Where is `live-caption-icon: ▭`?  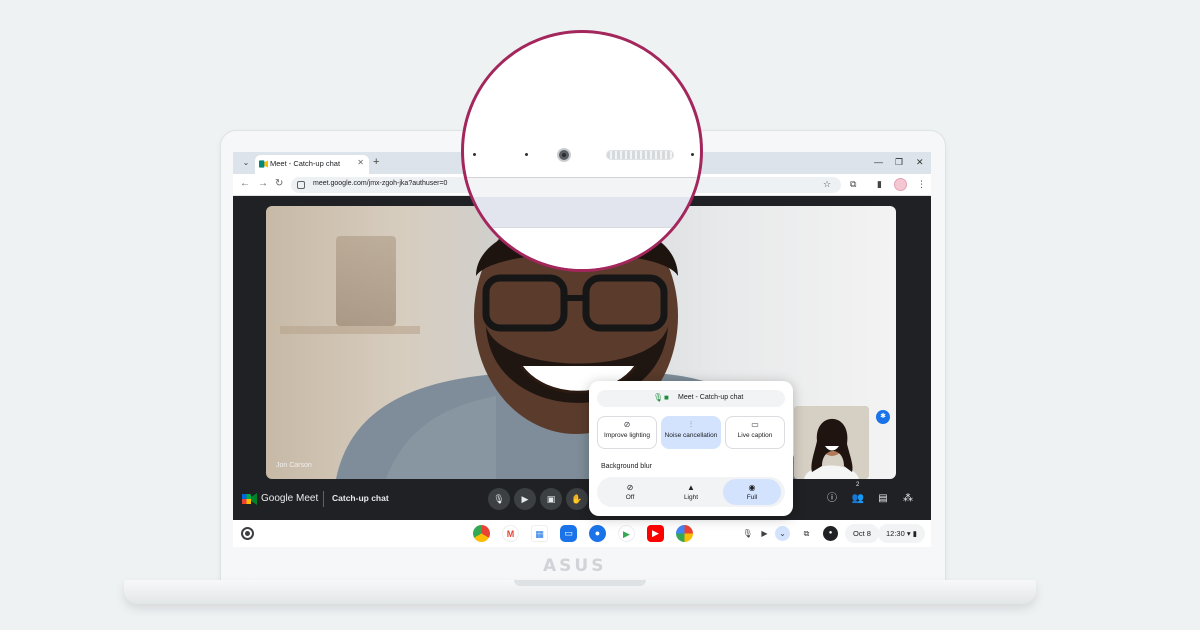 live-caption-icon: ▭ is located at coordinates (755, 424).